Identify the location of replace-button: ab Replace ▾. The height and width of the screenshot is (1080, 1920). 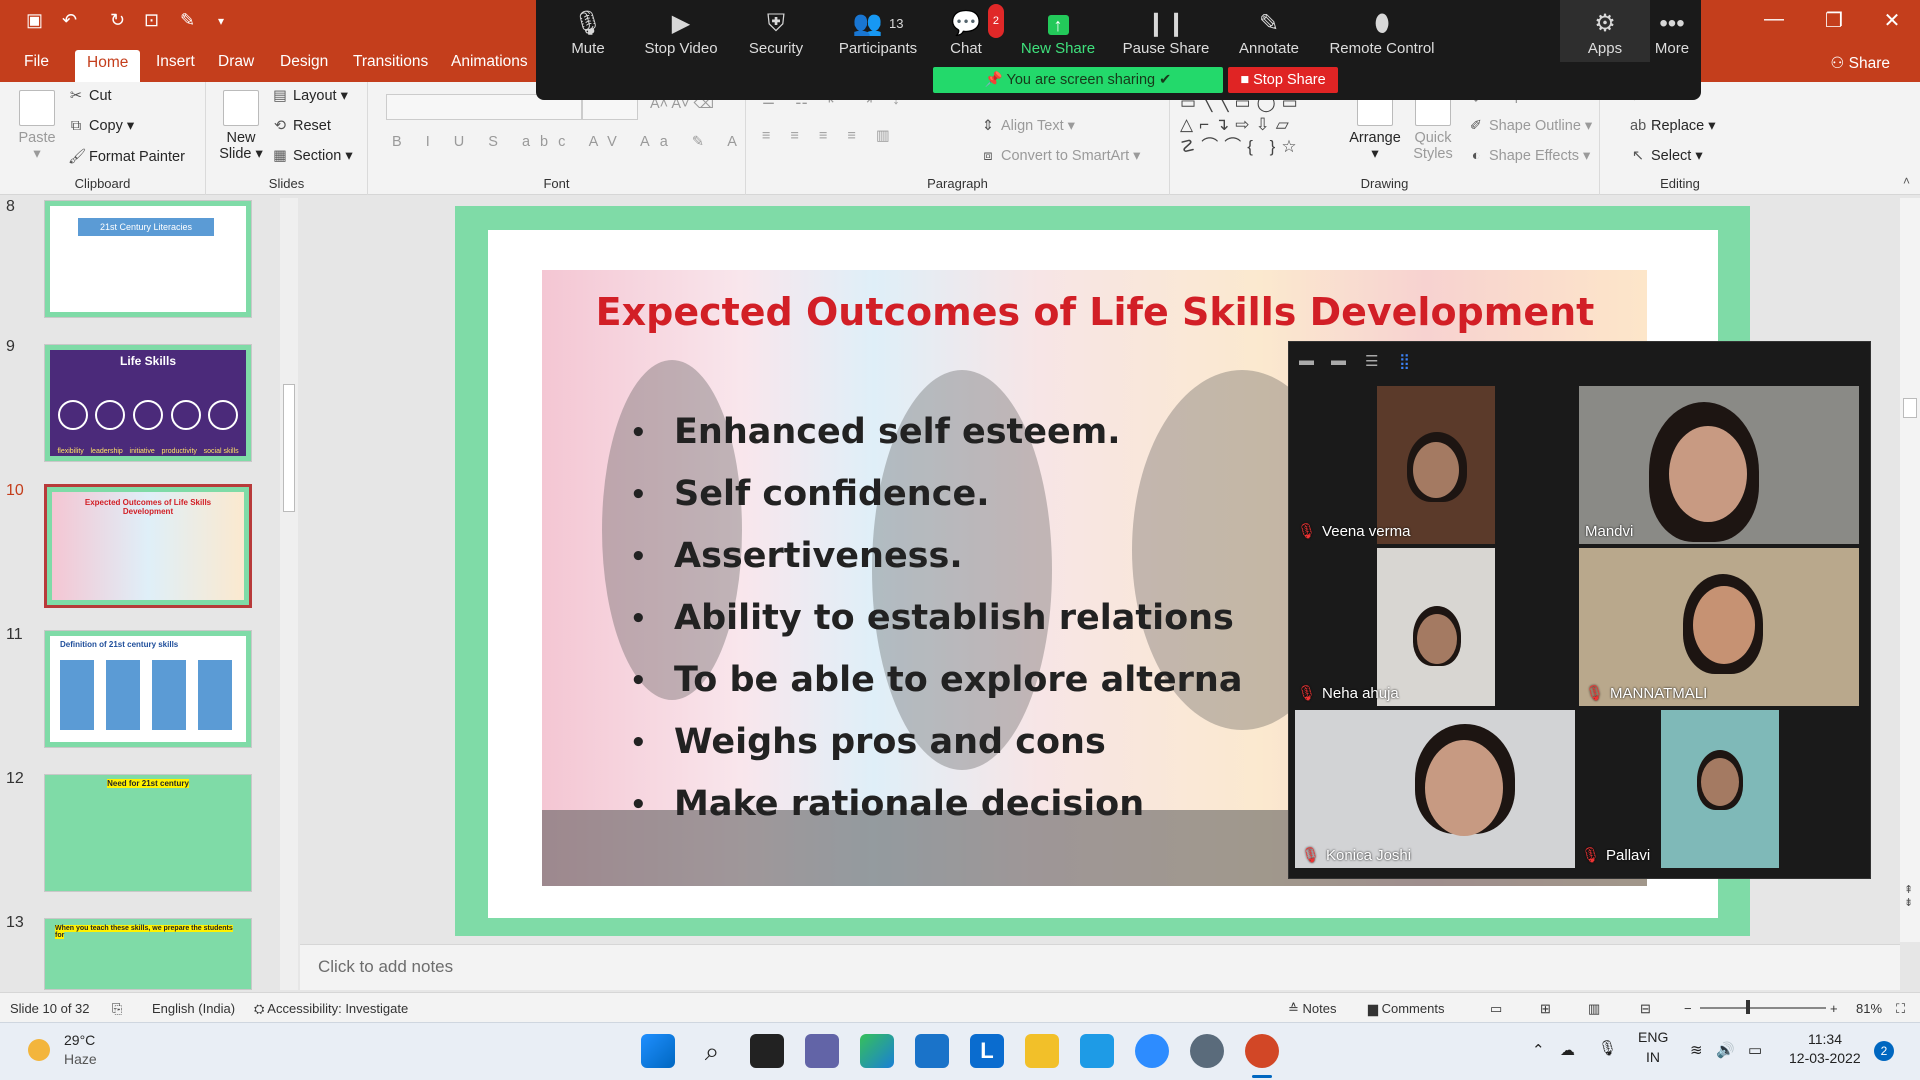
(1673, 126).